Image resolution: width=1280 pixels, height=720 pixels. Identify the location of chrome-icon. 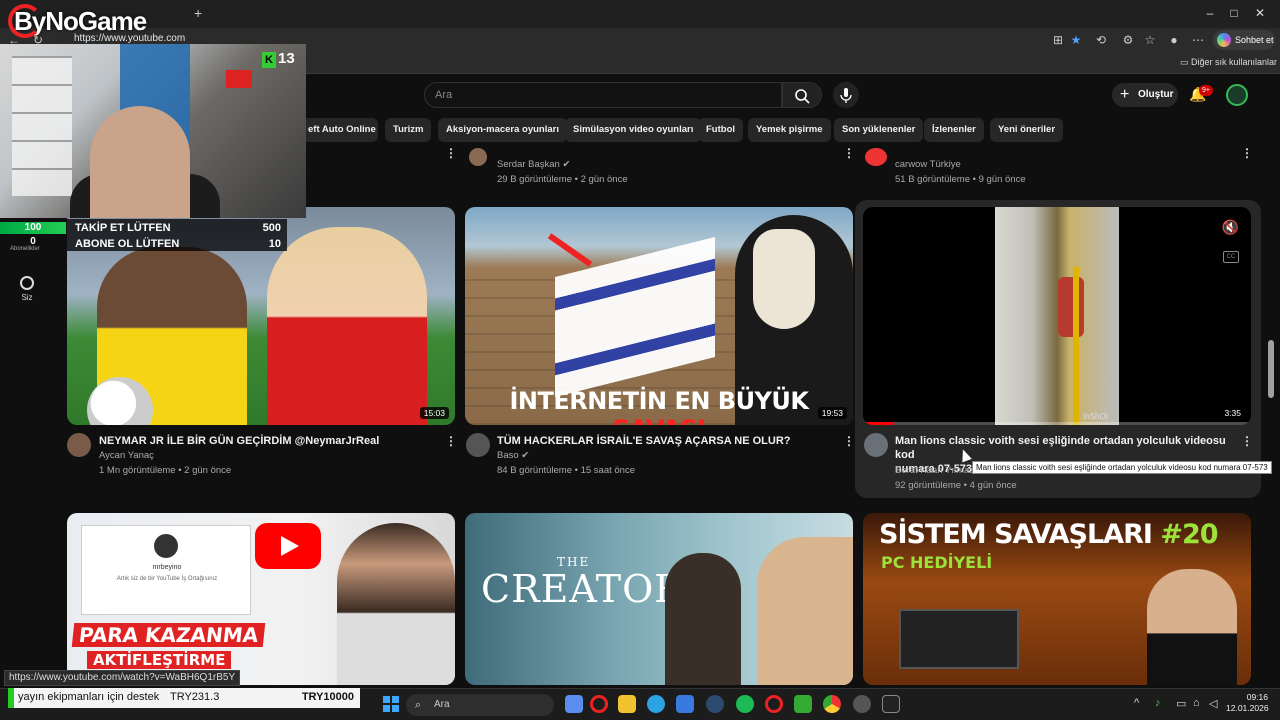
(832, 704).